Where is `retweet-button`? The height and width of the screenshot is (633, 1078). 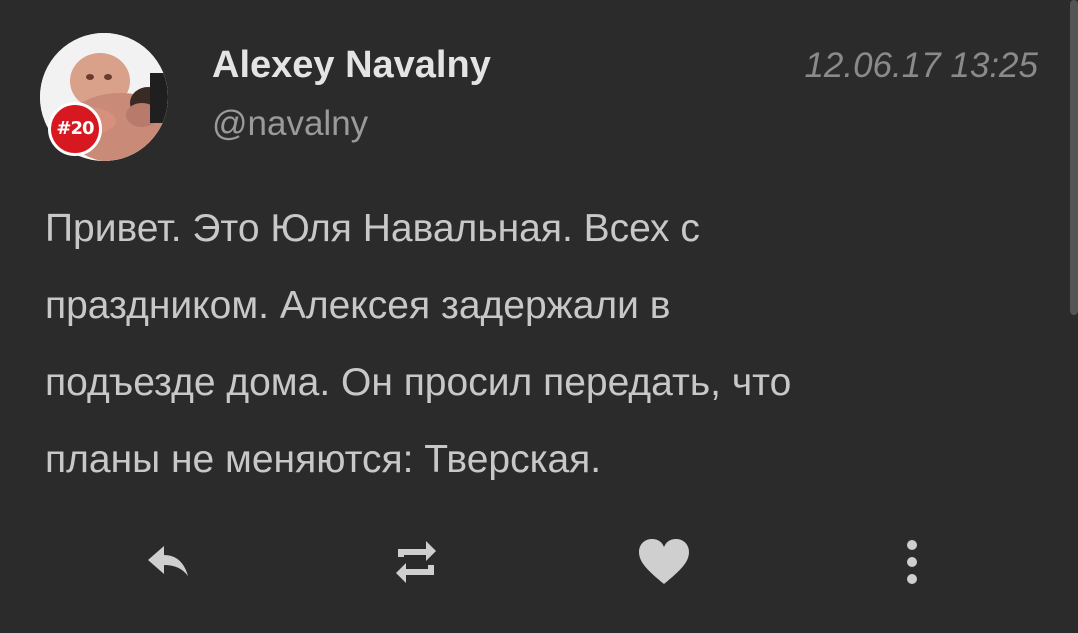
retweet-button is located at coordinates (416, 562).